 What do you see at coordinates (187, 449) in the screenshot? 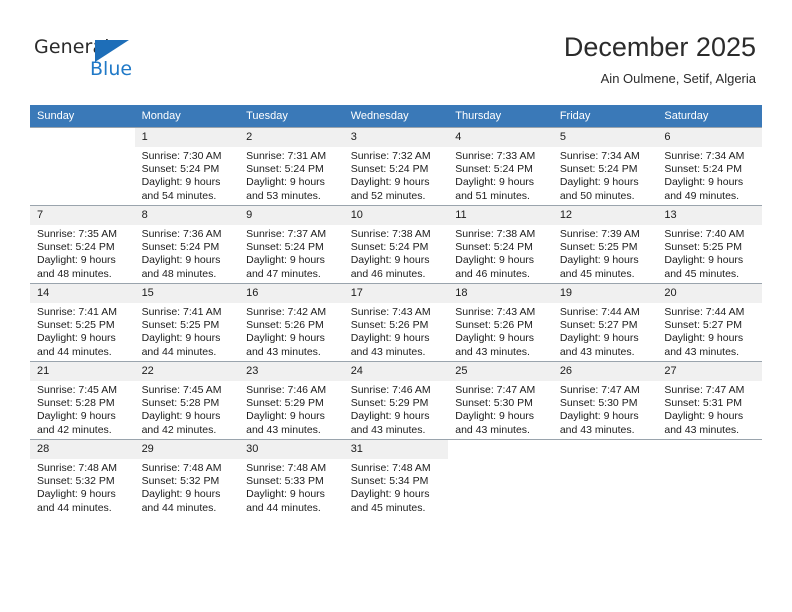
I see `day-number: 29` at bounding box center [187, 449].